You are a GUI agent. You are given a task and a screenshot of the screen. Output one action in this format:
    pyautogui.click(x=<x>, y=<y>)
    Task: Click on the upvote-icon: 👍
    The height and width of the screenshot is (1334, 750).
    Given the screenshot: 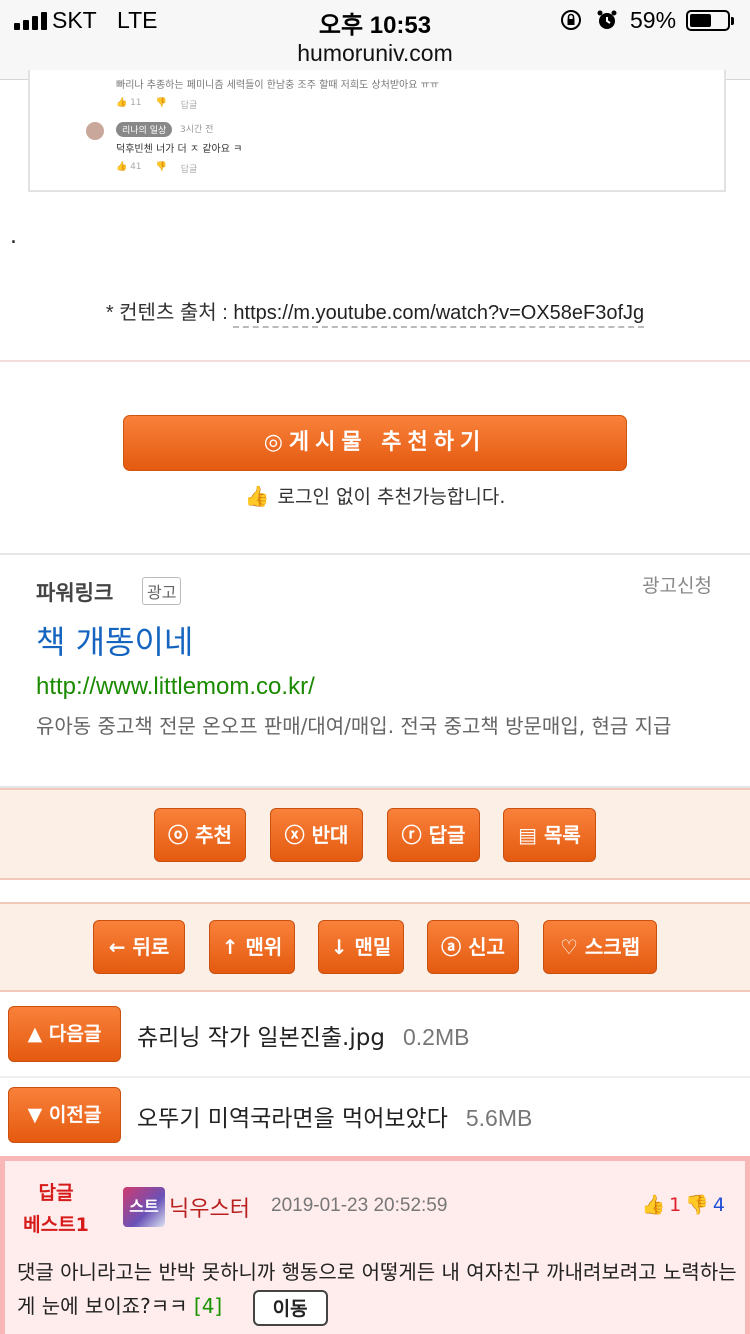 What is the action you would take?
    pyautogui.click(x=653, y=1204)
    